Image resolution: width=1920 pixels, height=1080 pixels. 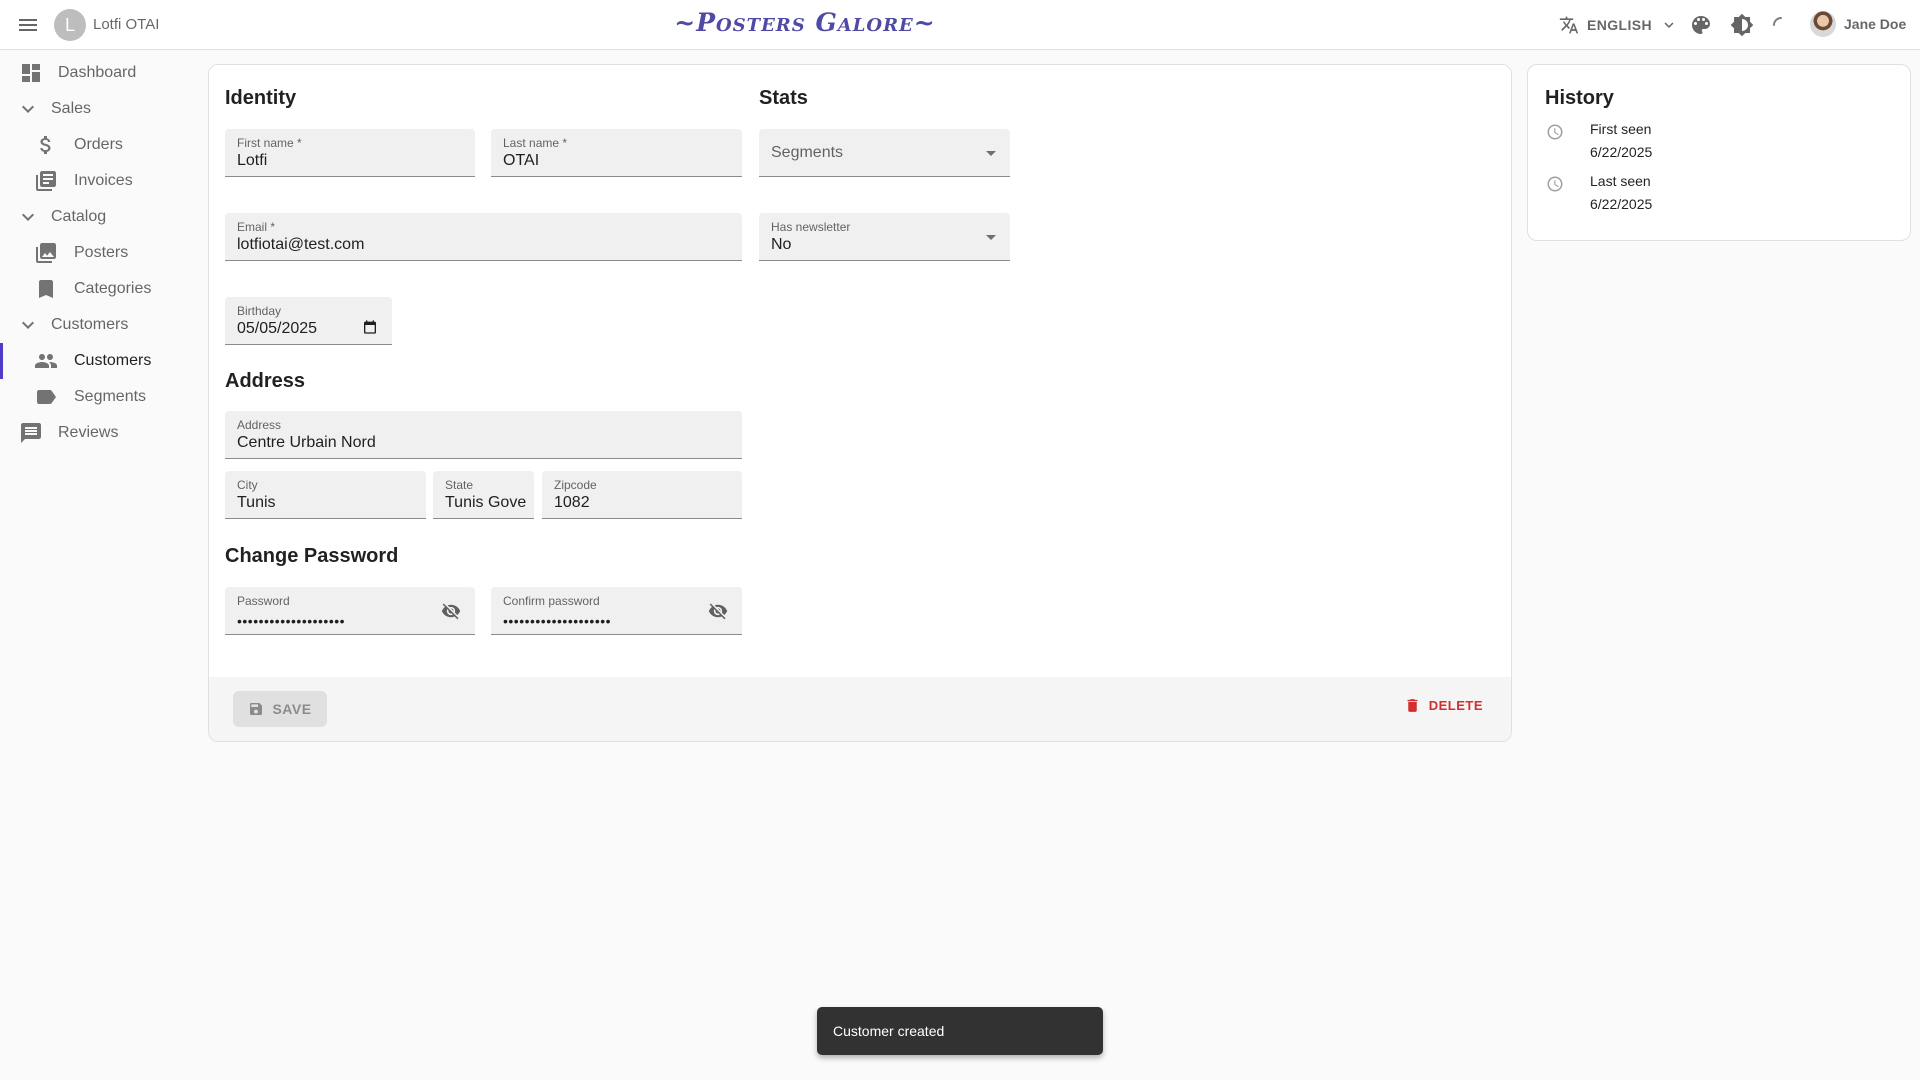 I want to click on sidebar-item-orders: Orders, so click(x=100, y=145).